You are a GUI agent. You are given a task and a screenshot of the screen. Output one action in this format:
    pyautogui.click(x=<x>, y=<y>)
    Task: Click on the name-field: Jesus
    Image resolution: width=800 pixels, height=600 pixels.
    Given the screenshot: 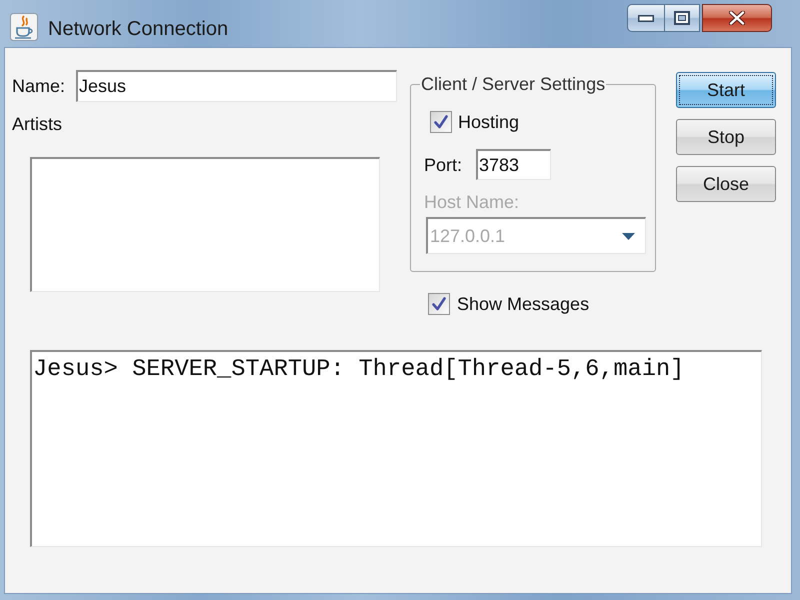 What is the action you would take?
    pyautogui.click(x=236, y=86)
    